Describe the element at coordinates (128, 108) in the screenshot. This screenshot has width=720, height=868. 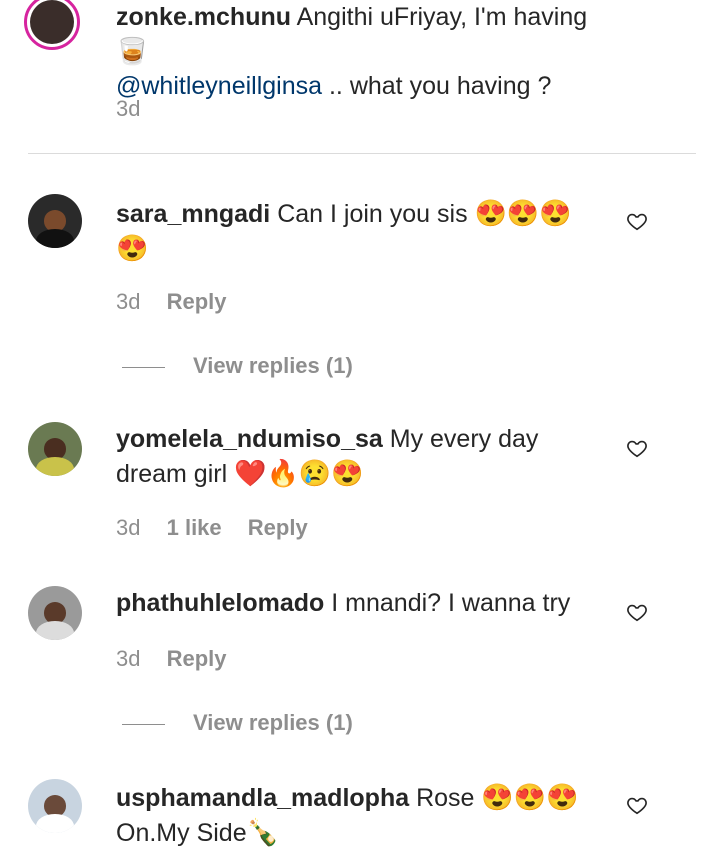
I see `caption-time: 3d` at that location.